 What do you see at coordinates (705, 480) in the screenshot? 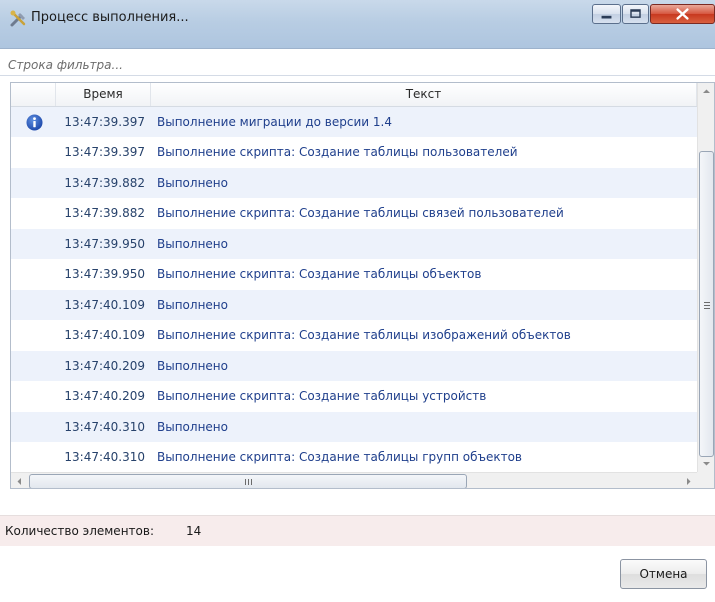
I see `scrollbar-corner` at bounding box center [705, 480].